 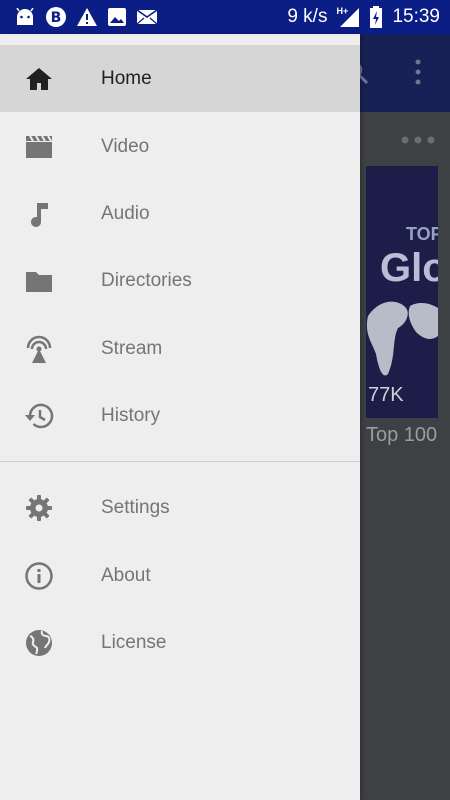 I want to click on android-icon, so click(x=25, y=17).